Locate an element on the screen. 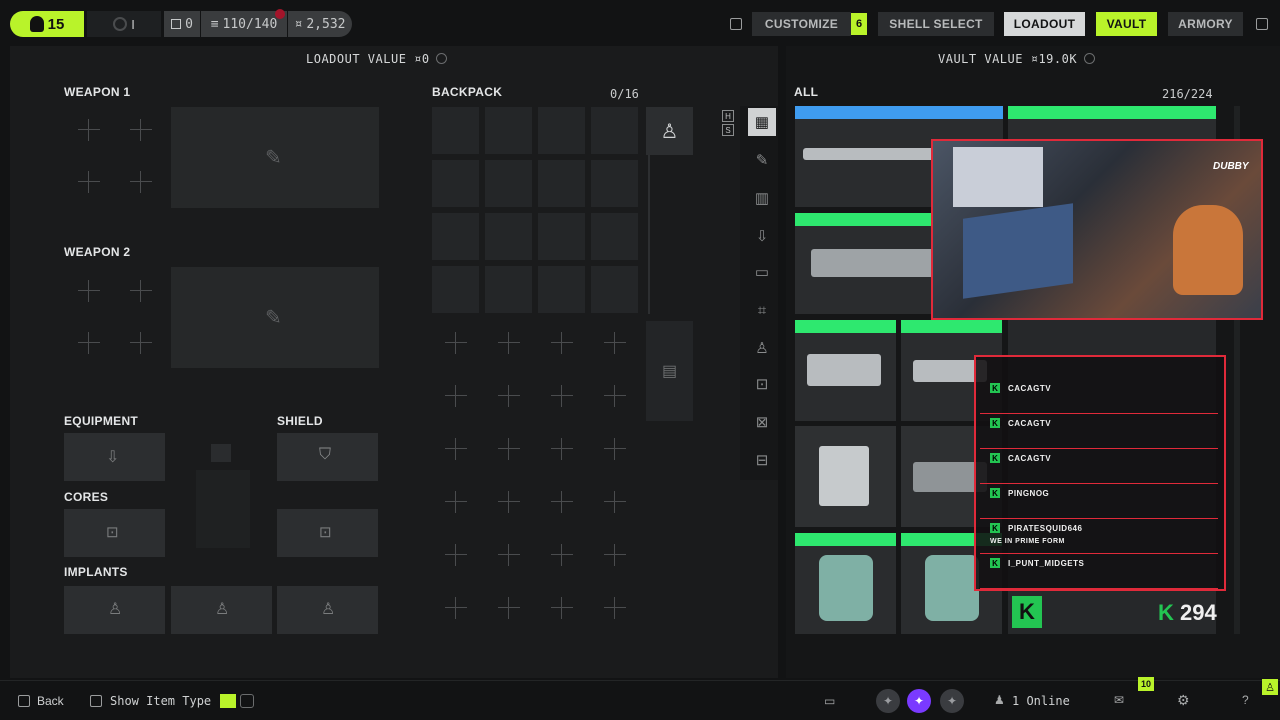 The image size is (1280, 720). mail-icon: ✉ is located at coordinates (1119, 700).